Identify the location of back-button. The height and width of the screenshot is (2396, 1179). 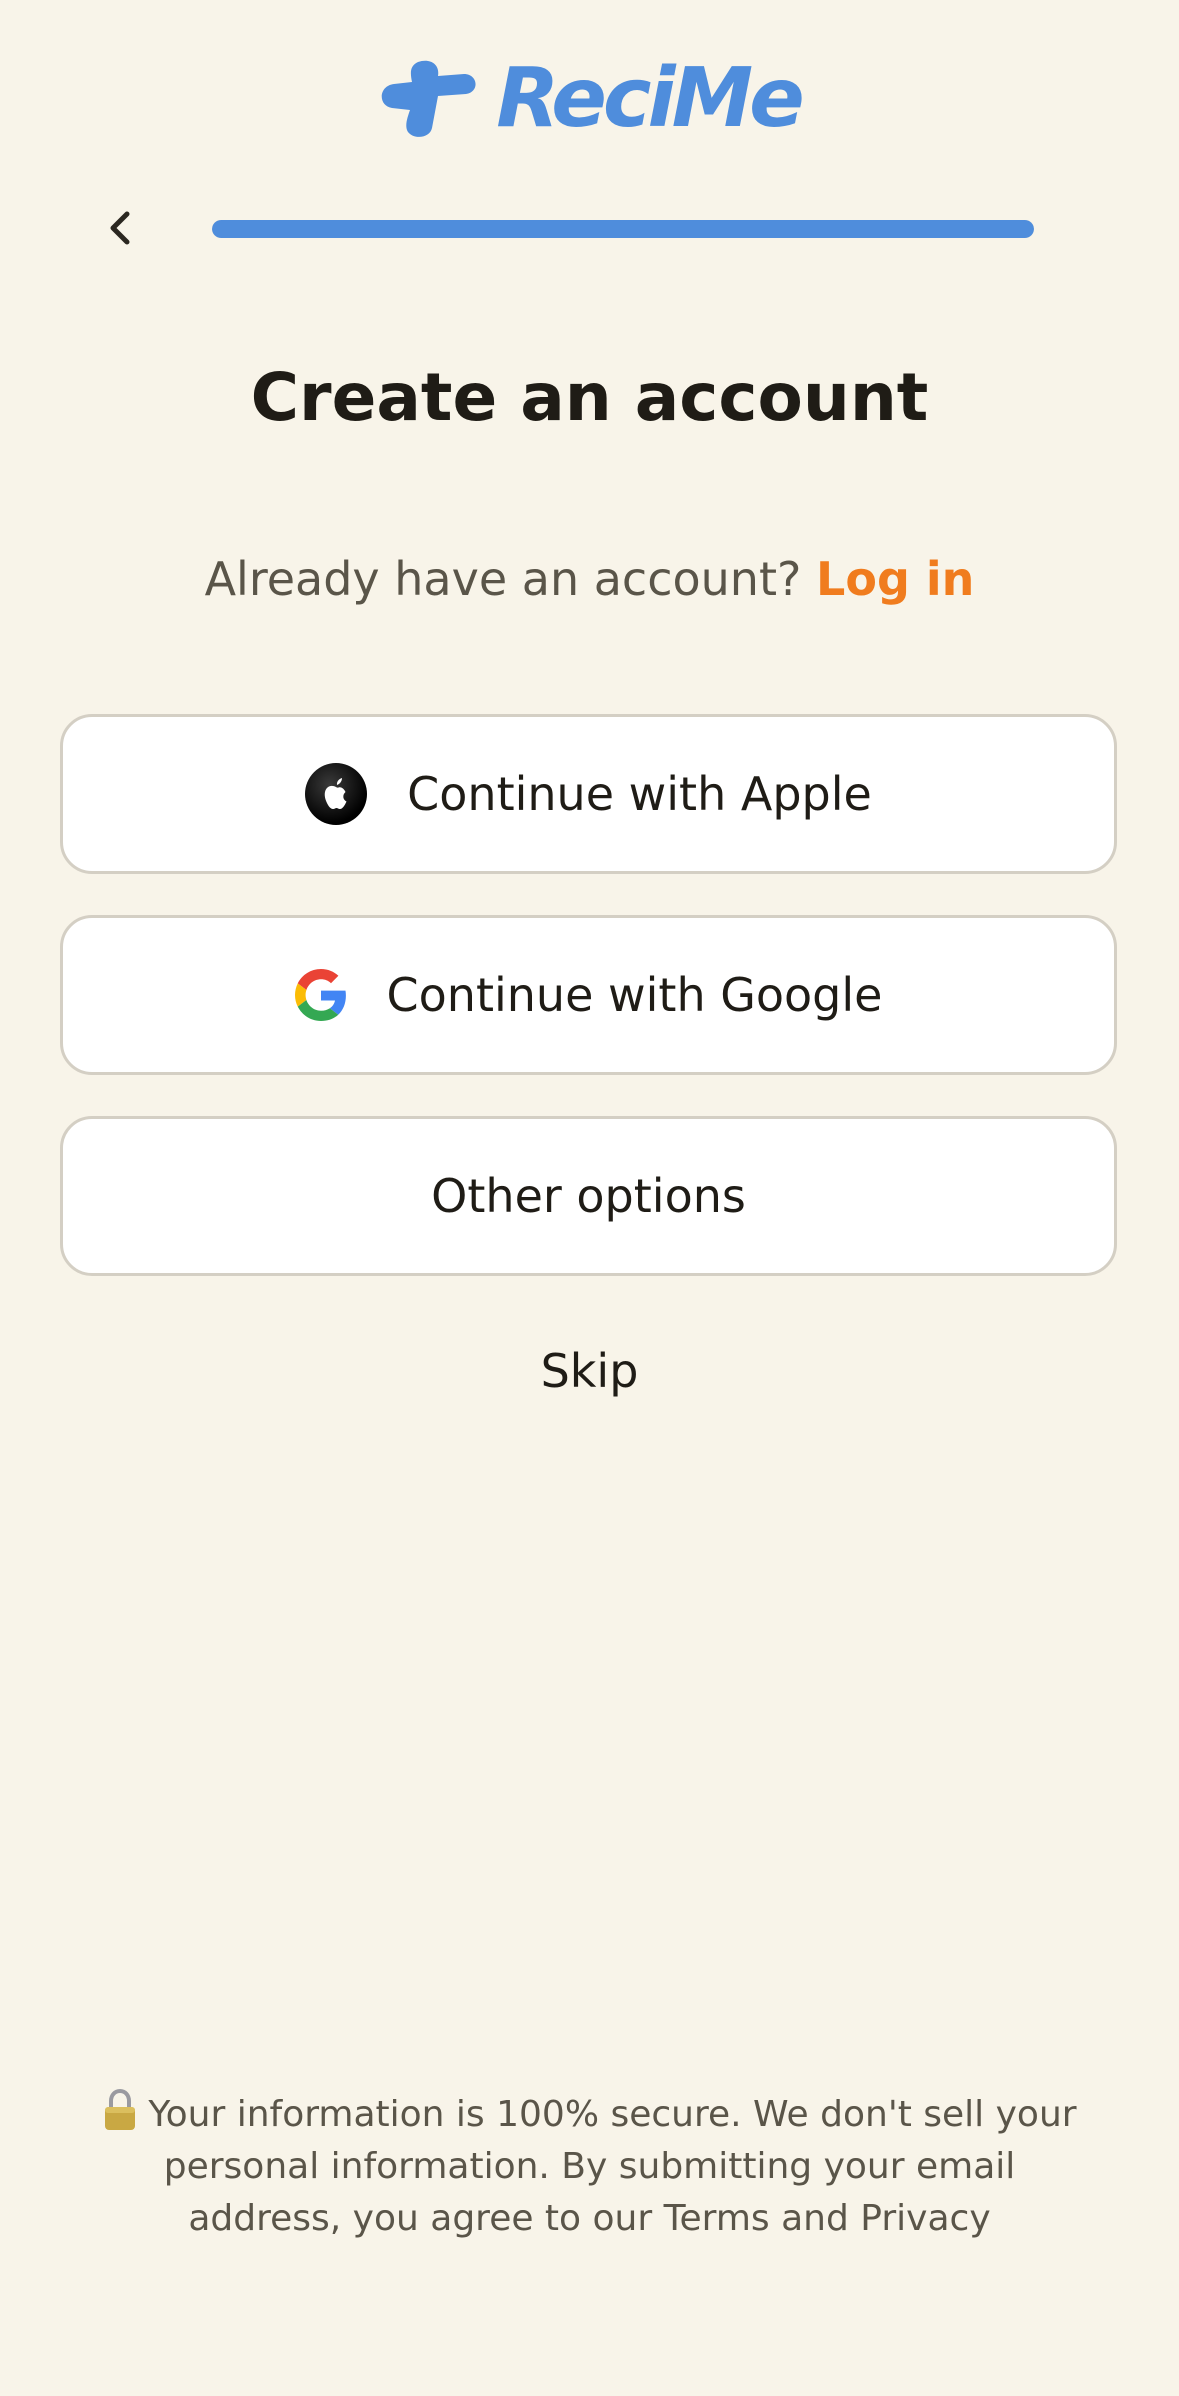
(120, 228).